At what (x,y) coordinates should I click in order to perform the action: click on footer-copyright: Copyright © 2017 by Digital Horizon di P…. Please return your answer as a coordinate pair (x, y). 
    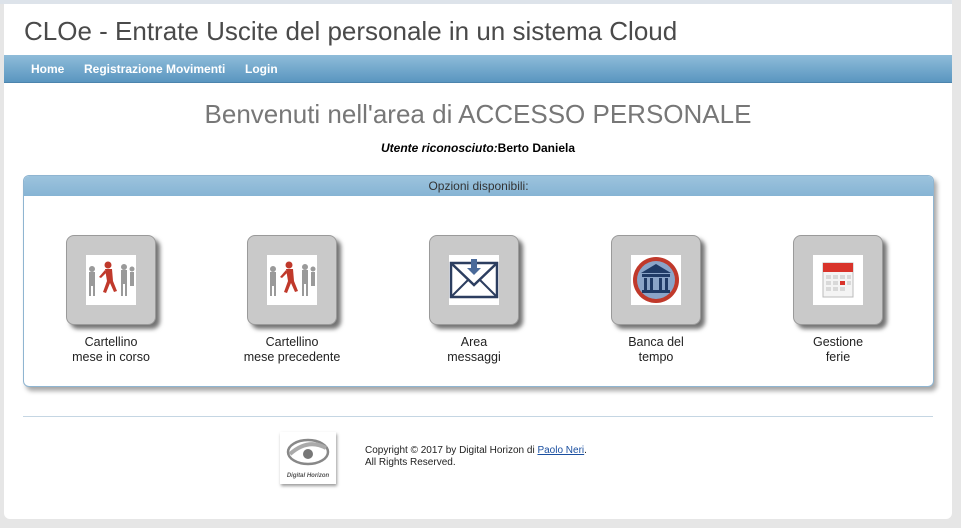
    Looking at the image, I should click on (476, 457).